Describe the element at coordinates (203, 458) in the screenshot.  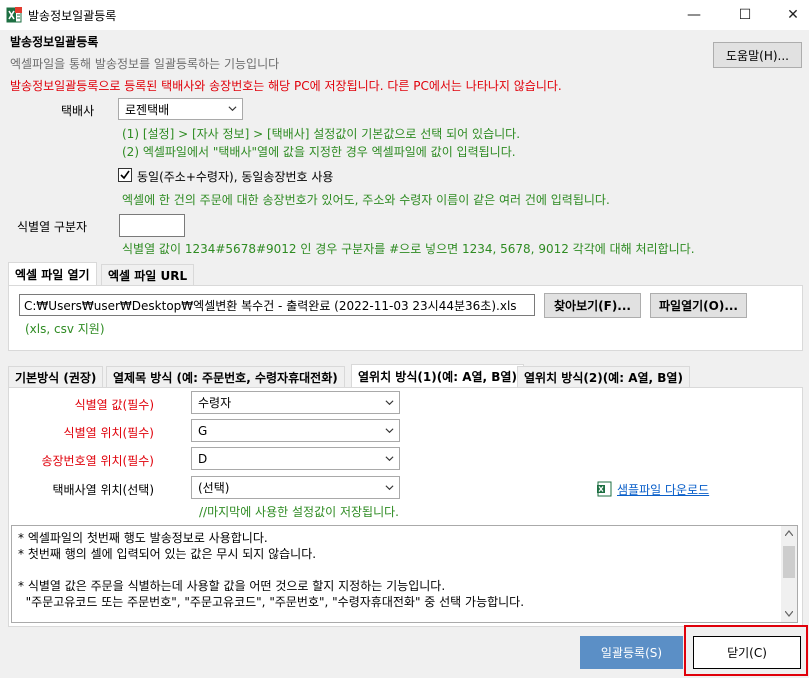
I see `select-value: D` at that location.